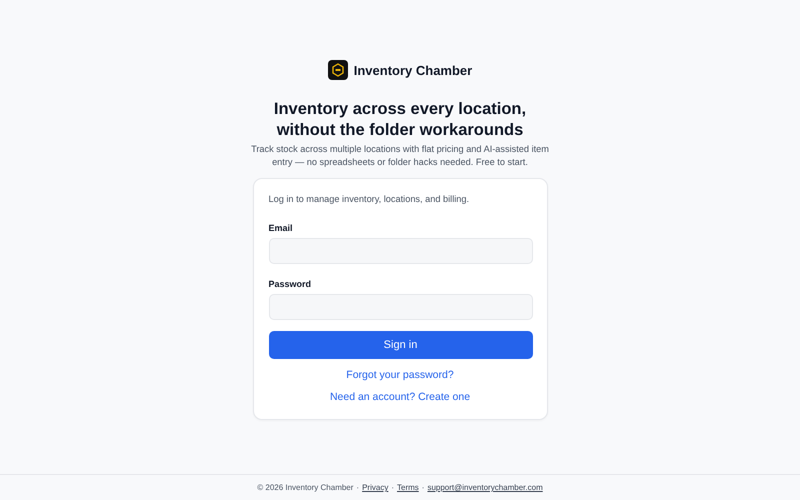 This screenshot has height=500, width=800. I want to click on field-label: Email, so click(281, 228).